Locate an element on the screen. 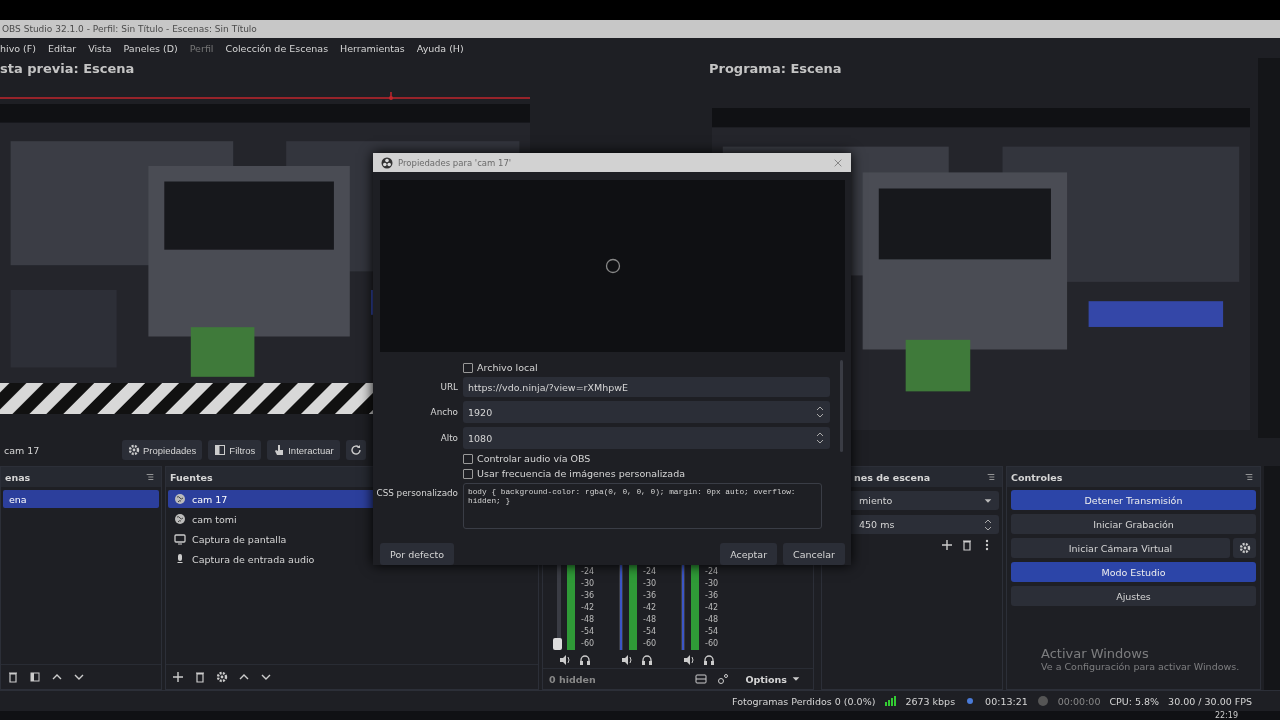  control-button: Iniciar Cámara Virtual is located at coordinates (1120, 548).